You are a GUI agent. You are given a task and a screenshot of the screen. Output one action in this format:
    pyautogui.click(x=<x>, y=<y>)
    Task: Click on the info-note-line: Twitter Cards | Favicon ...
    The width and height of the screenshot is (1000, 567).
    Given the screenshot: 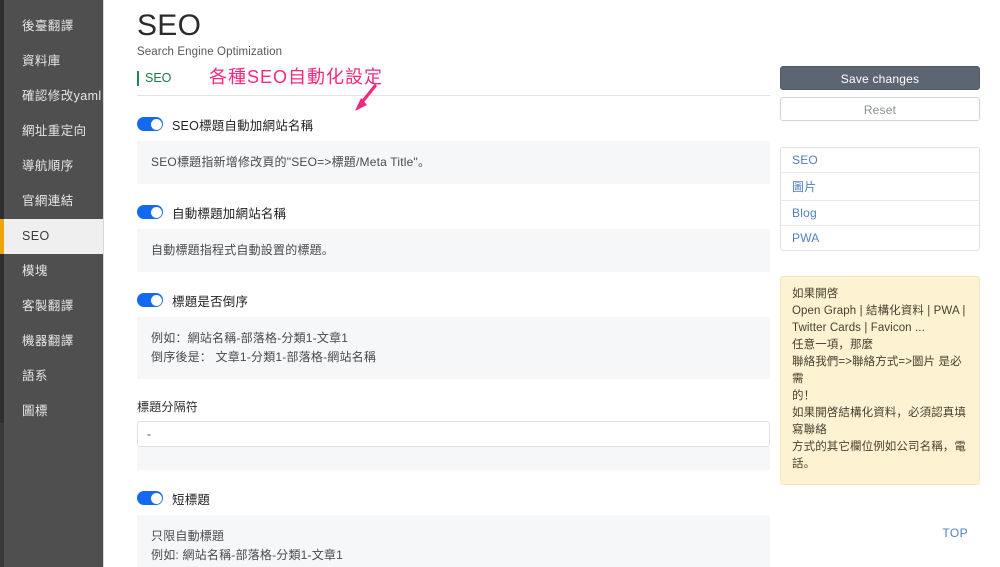 What is the action you would take?
    pyautogui.click(x=858, y=328)
    